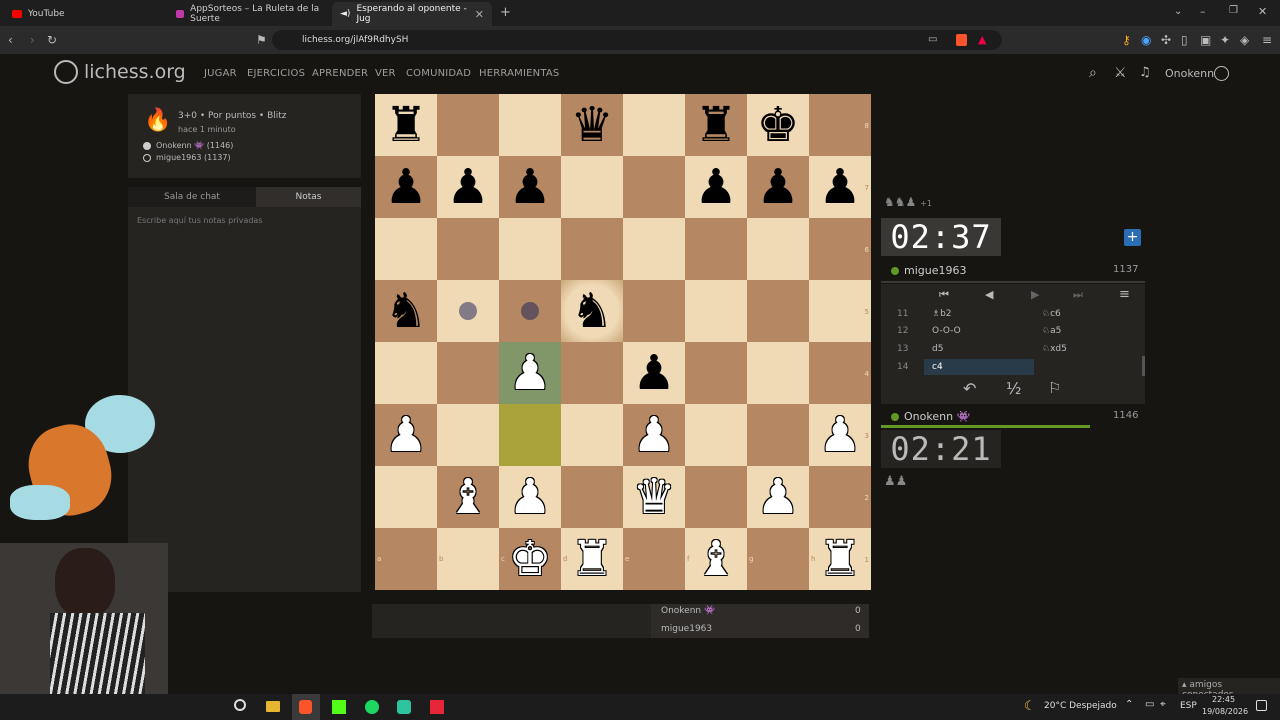  What do you see at coordinates (1149, 704) in the screenshot?
I see `tray-app-icon: ▭` at bounding box center [1149, 704].